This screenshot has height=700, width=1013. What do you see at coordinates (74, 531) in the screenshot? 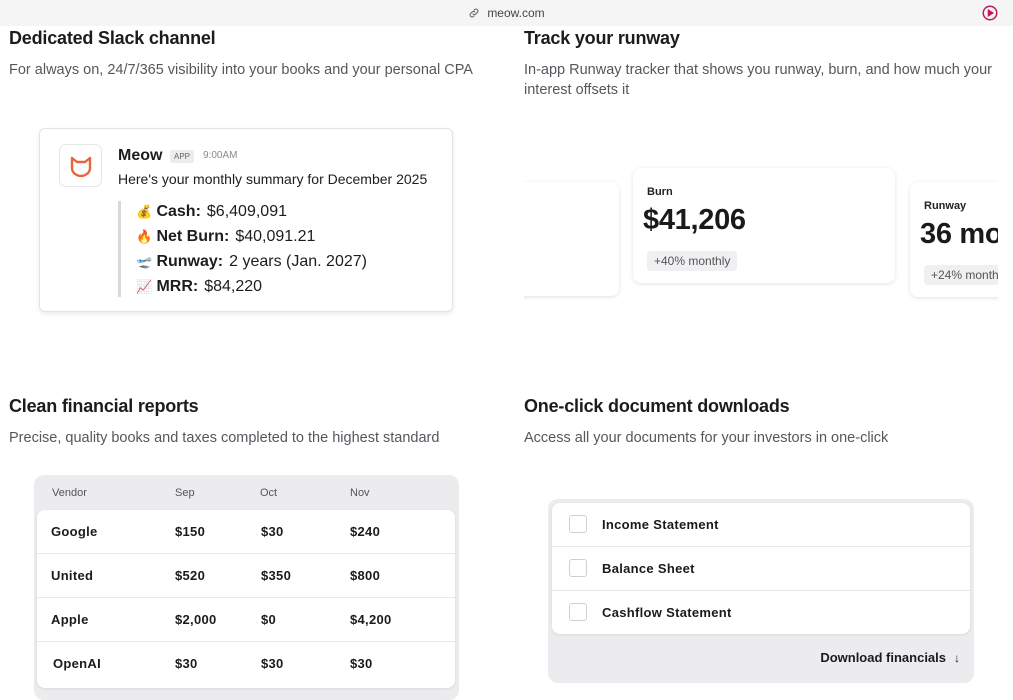
I see `table-cell: Google` at bounding box center [74, 531].